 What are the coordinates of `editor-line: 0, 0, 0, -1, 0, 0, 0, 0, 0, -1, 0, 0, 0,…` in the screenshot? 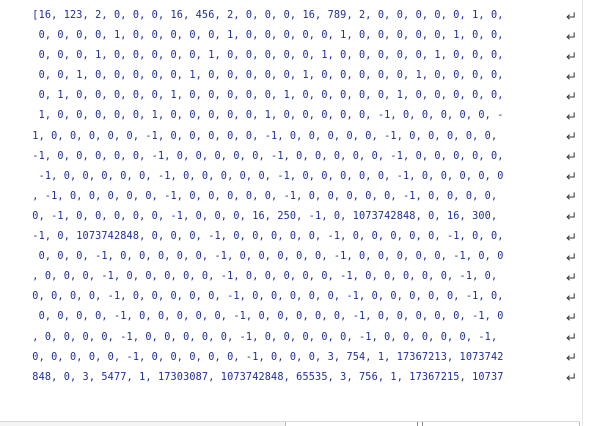 It's located at (295, 257).